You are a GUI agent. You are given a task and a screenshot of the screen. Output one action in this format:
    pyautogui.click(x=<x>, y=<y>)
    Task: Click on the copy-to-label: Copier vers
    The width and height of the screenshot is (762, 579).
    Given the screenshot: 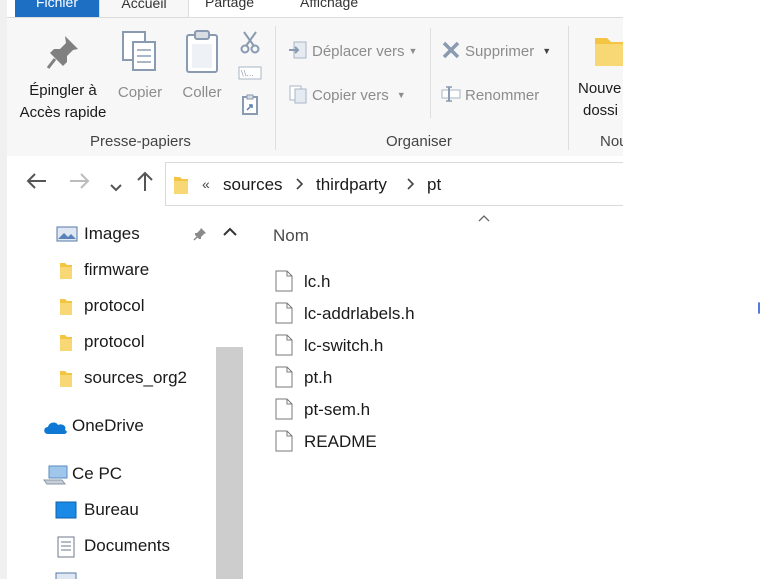 What is the action you would take?
    pyautogui.click(x=350, y=95)
    